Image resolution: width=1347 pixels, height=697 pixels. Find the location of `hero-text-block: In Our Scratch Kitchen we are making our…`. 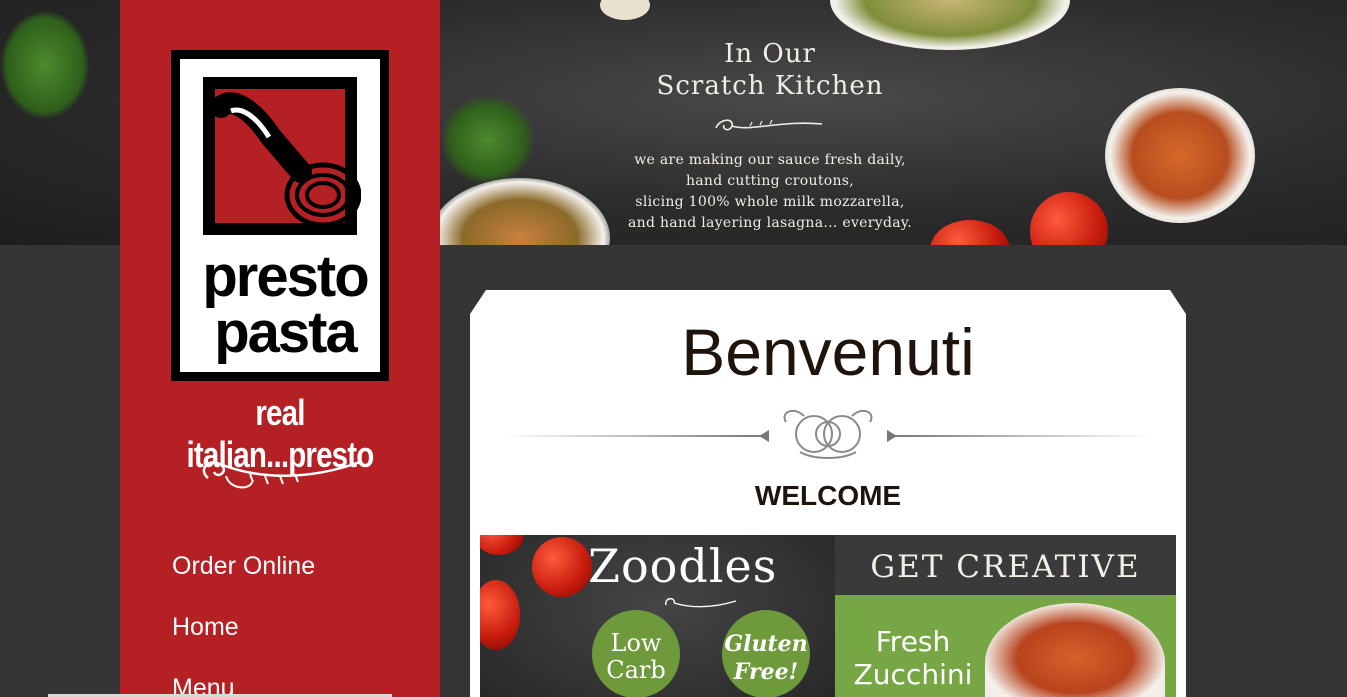

hero-text-block: In Our Scratch Kitchen we are making our… is located at coordinates (770, 136).